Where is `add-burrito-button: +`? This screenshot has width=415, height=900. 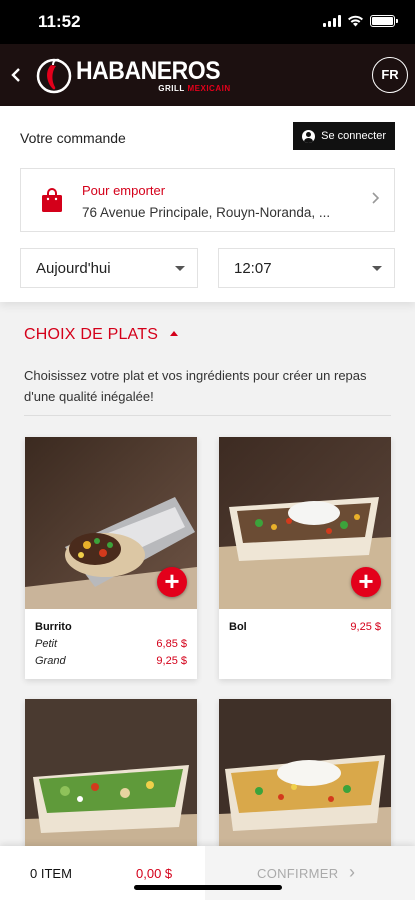
add-burrito-button: + is located at coordinates (172, 582).